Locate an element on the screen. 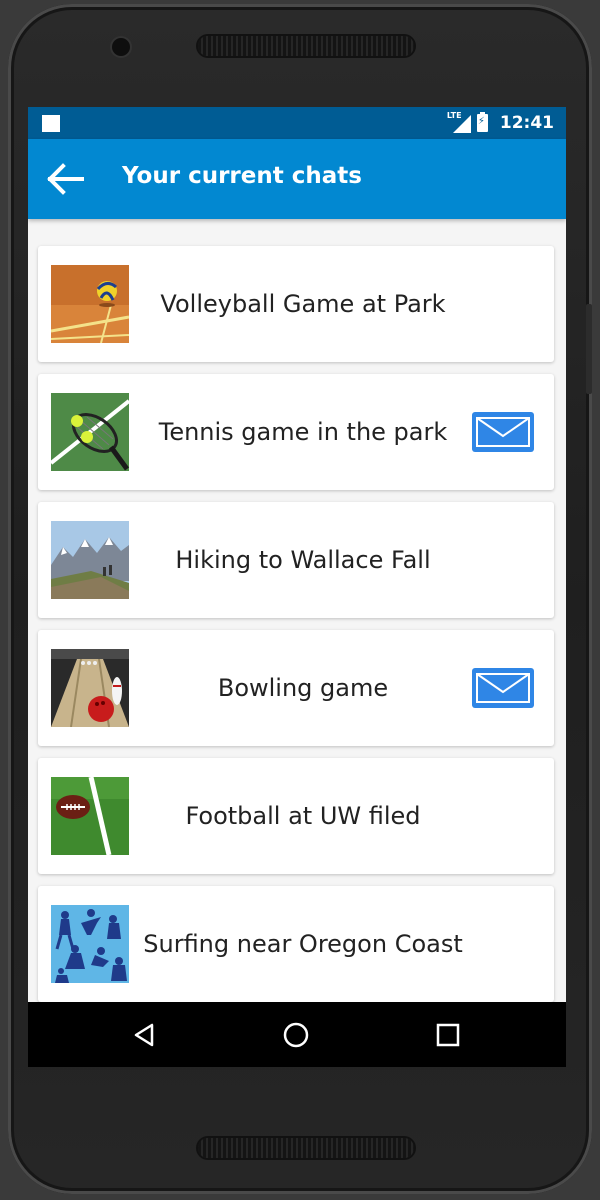  nav-back-triangle-icon is located at coordinates (145, 1035).